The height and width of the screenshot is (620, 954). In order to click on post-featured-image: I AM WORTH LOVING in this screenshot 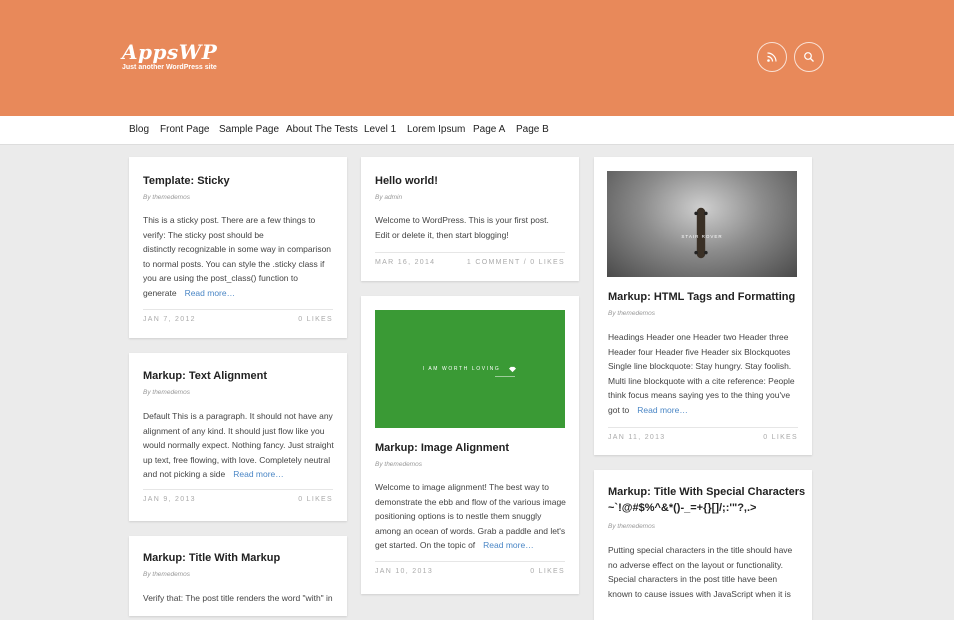, I will do `click(470, 369)`.